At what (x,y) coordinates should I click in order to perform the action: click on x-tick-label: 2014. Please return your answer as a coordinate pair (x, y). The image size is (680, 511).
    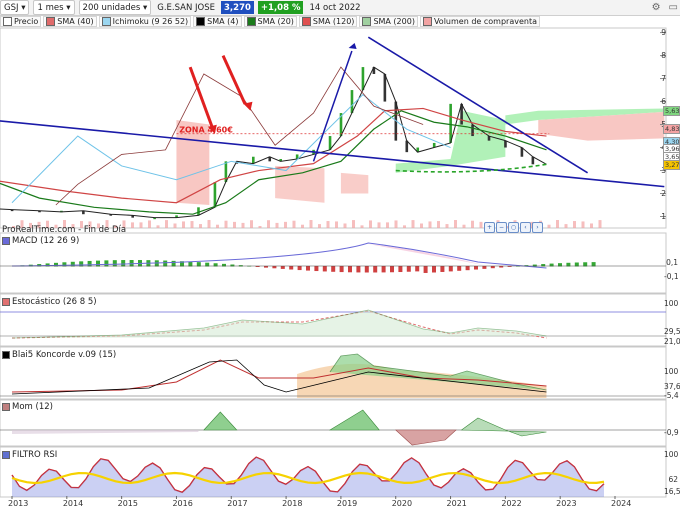
    Looking at the image, I should click on (73, 503).